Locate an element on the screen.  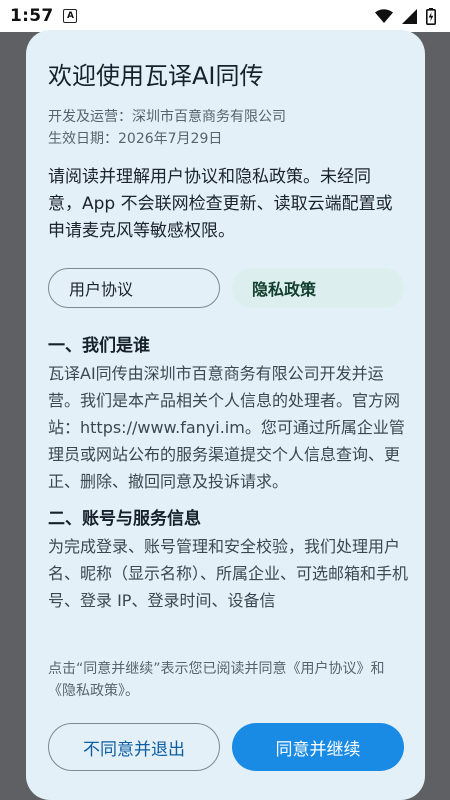
effective-date: 生效日期：2026年7月29日 is located at coordinates (135, 139).